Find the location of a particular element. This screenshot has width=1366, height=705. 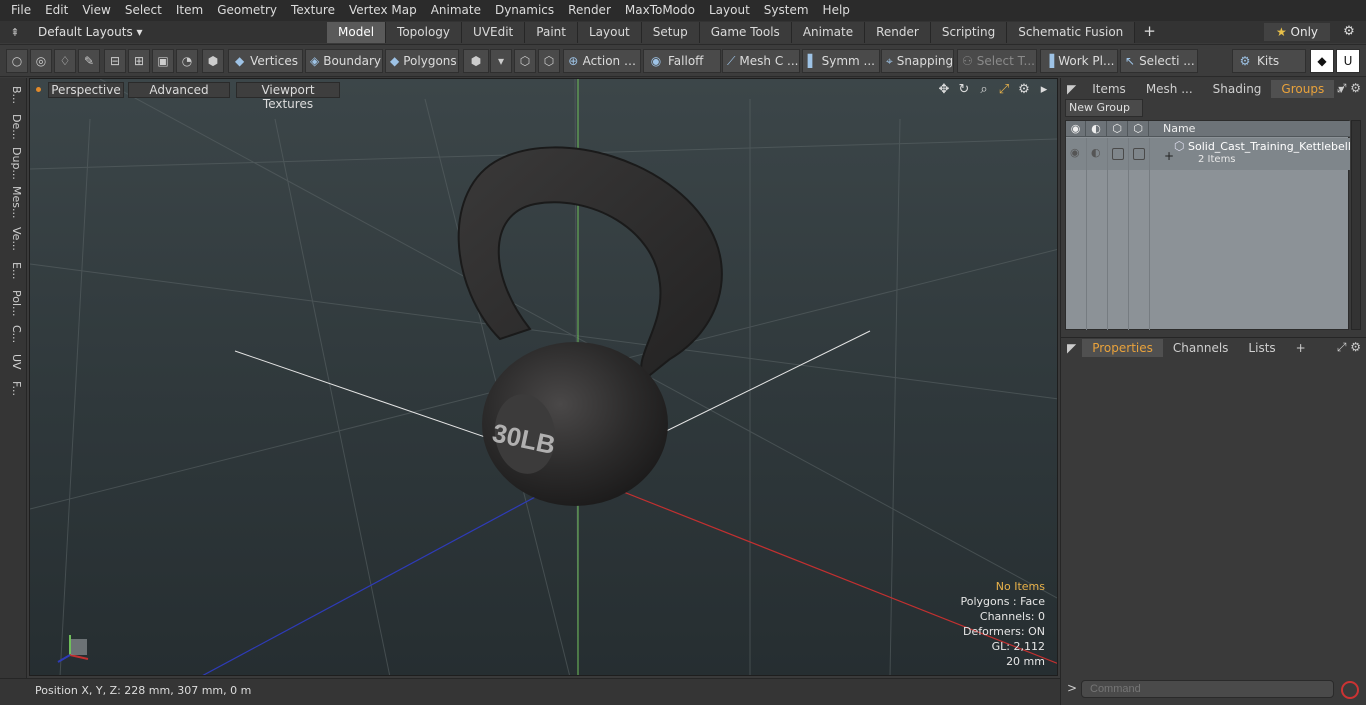

box-button: ▣ is located at coordinates (163, 61).